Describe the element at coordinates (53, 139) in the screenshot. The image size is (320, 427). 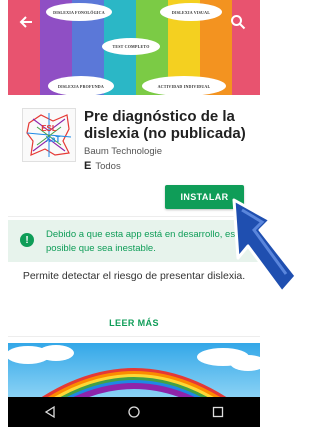
I see `svg-text: XaT` at that location.